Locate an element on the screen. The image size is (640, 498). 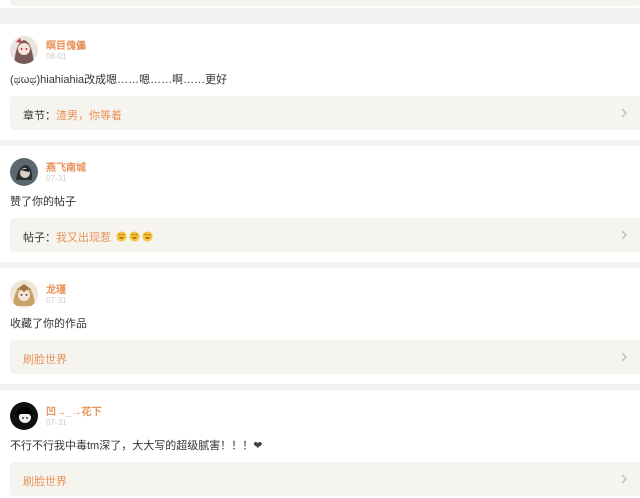
timestamp: 08-01 is located at coordinates (56, 56).